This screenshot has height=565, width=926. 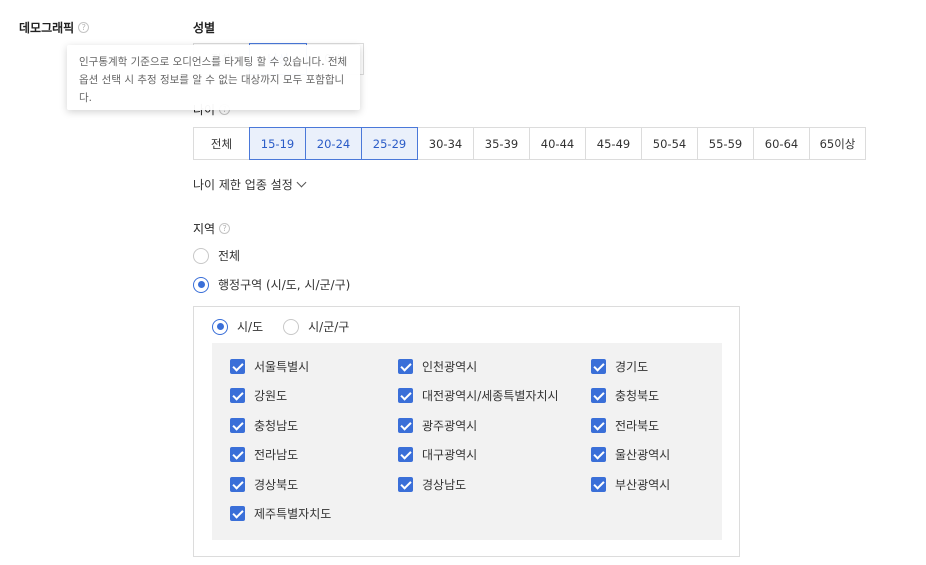 What do you see at coordinates (293, 514) in the screenshot?
I see `province-label: 제주특별자치도` at bounding box center [293, 514].